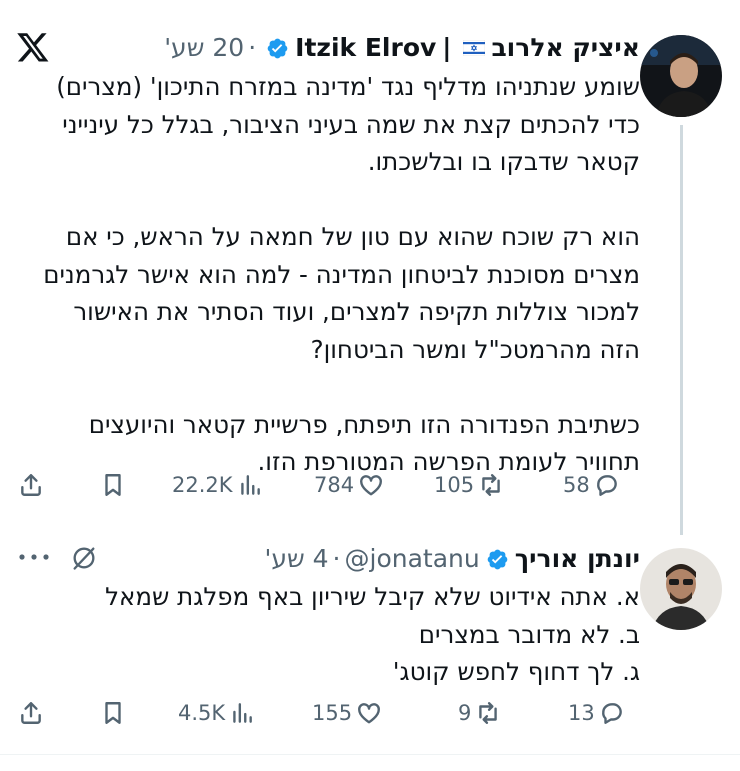 The height and width of the screenshot is (771, 740). I want to click on tweet-header: איציק אלרוב | Itzik Elrov · 20 שע', so click(402, 48).